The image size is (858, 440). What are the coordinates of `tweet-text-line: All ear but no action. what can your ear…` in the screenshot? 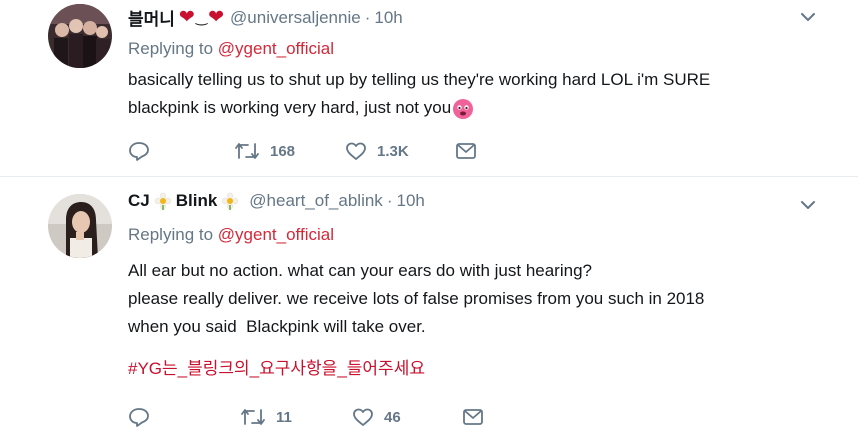 It's located at (360, 270).